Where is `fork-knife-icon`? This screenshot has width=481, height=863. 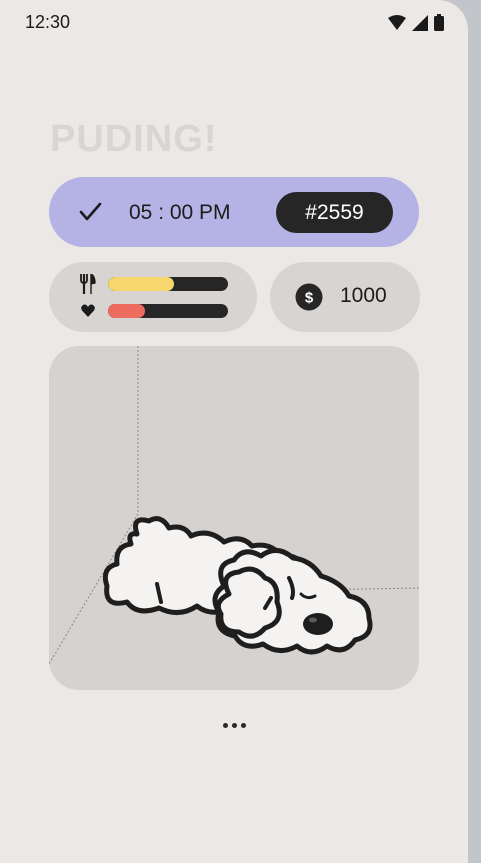 fork-knife-icon is located at coordinates (88, 284).